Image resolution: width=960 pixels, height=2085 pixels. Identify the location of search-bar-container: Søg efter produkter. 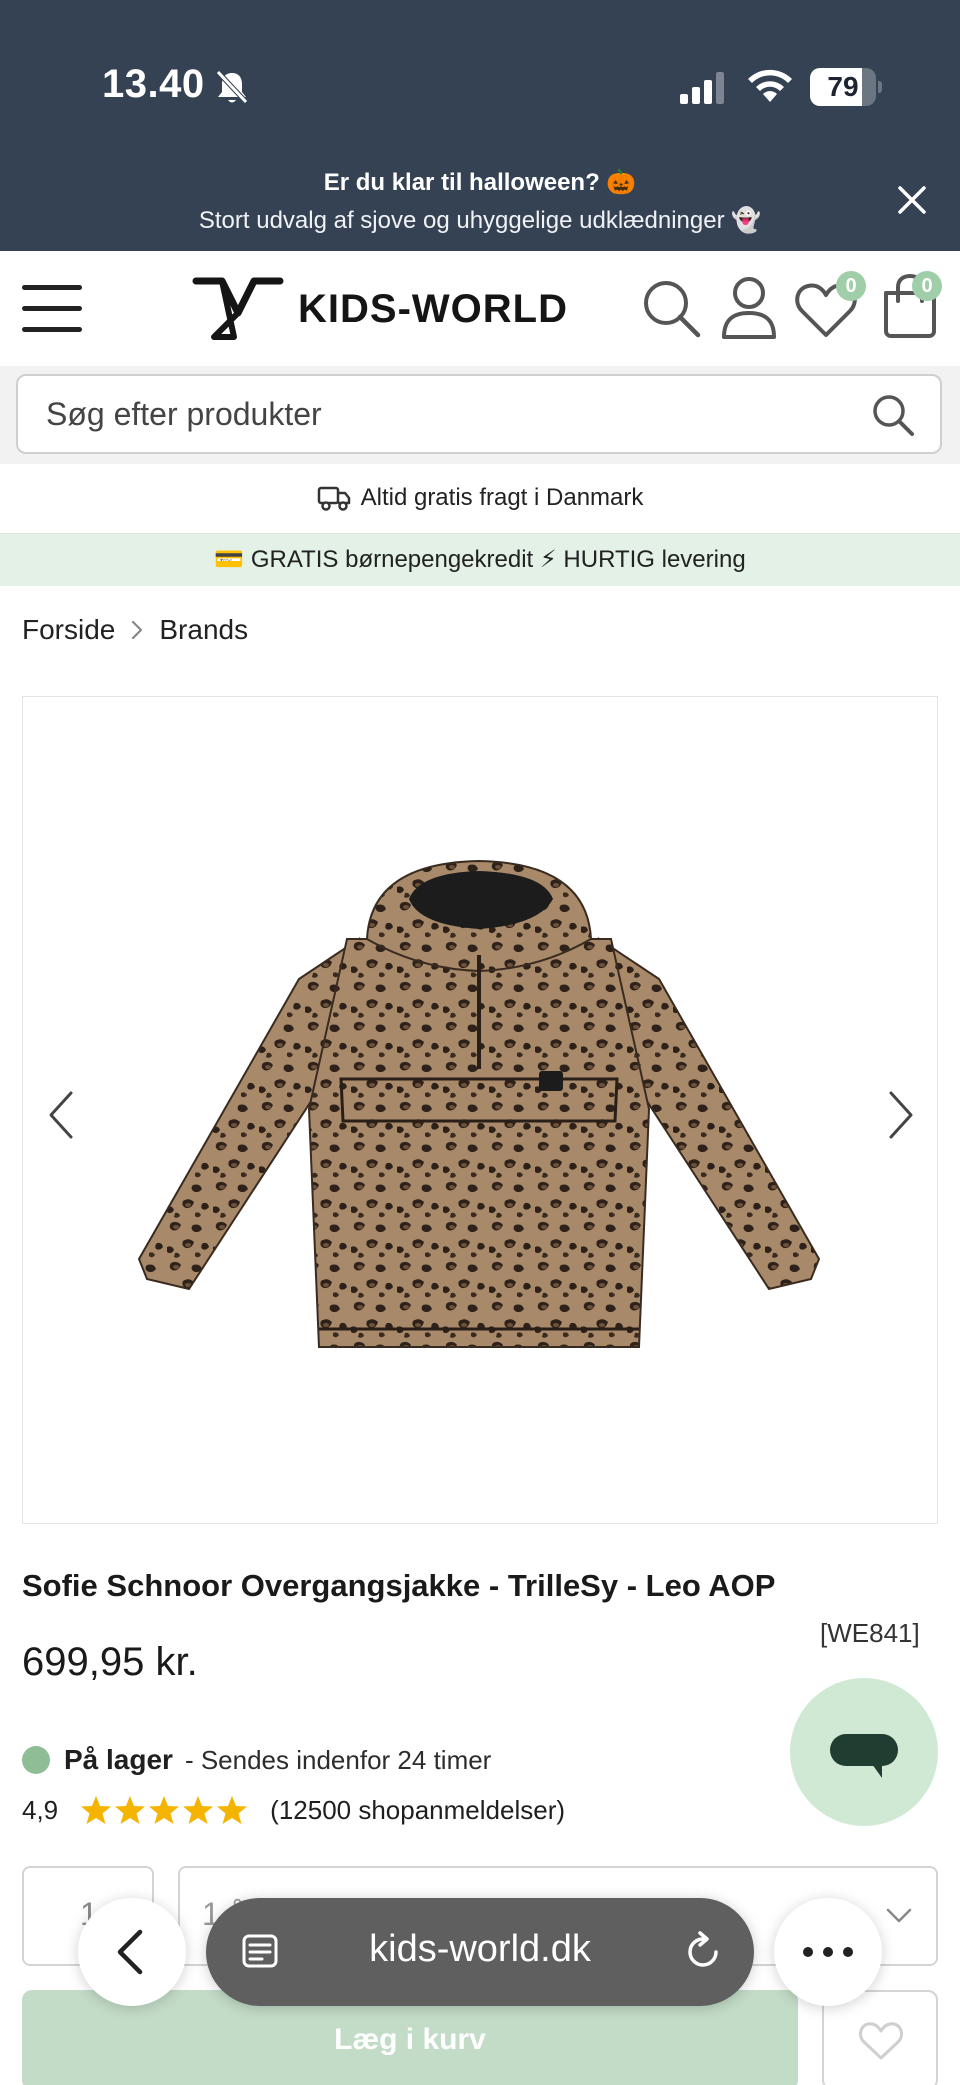
(480, 415).